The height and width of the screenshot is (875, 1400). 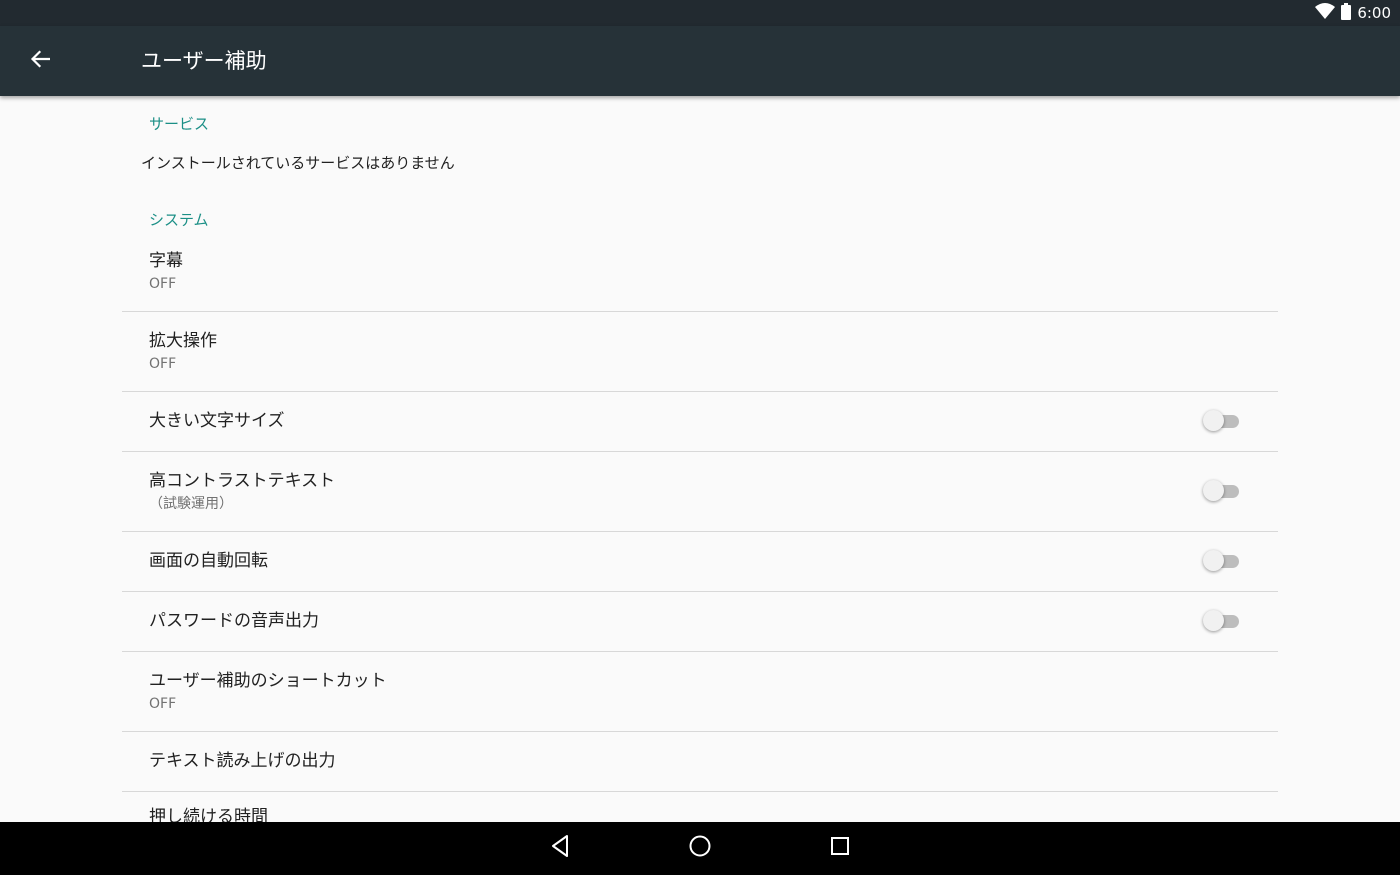 I want to click on recents-square-icon, so click(x=840, y=848).